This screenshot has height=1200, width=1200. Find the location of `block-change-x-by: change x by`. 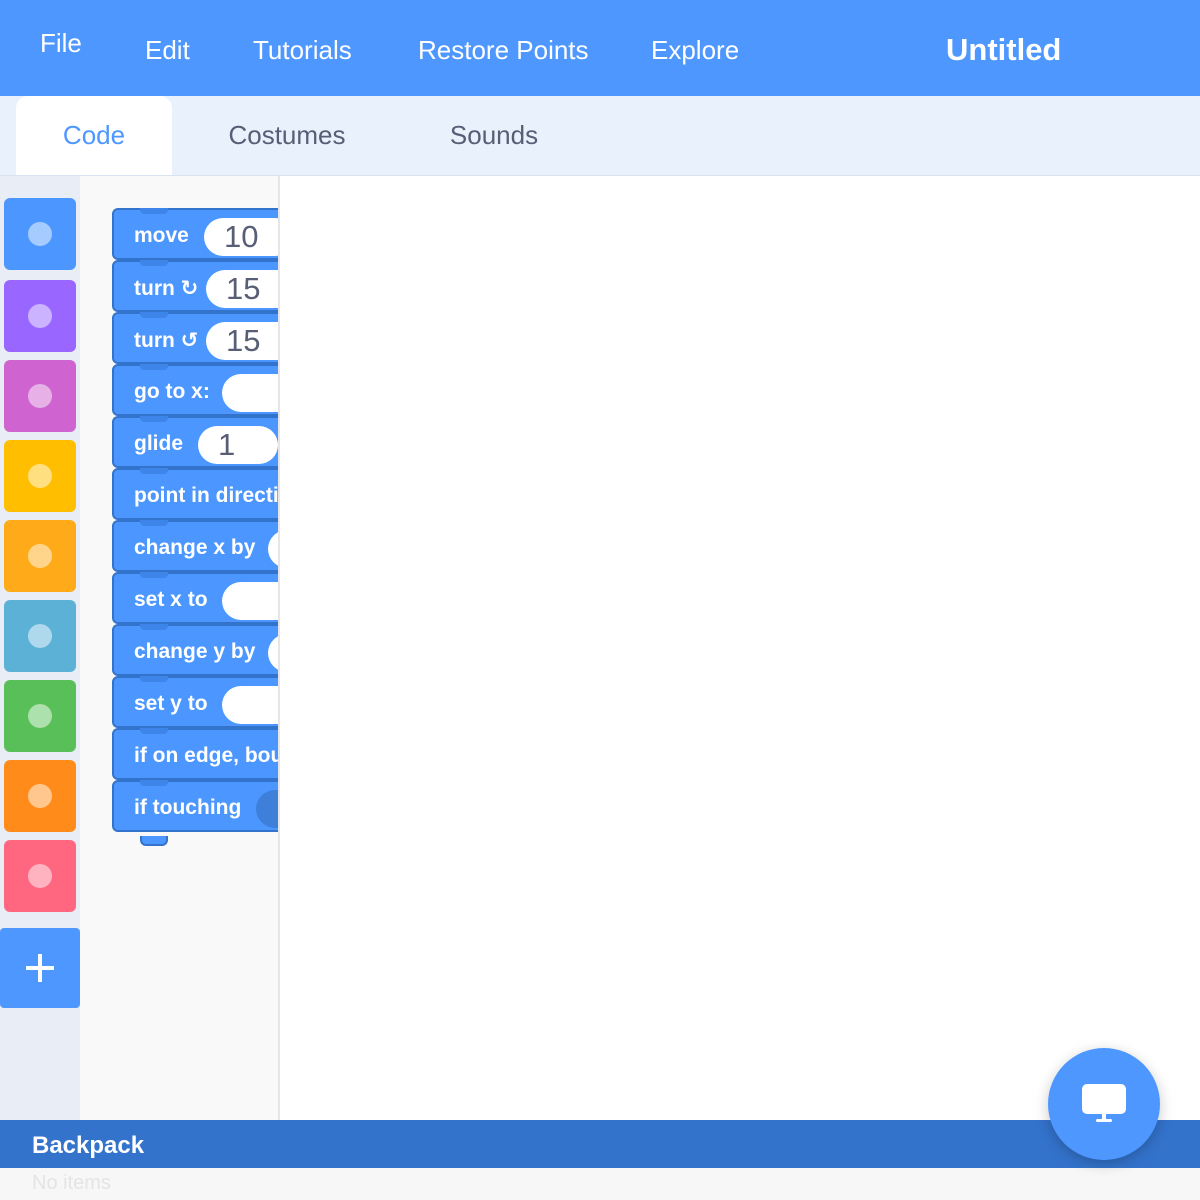

block-change-x-by: change x by is located at coordinates (195, 546).